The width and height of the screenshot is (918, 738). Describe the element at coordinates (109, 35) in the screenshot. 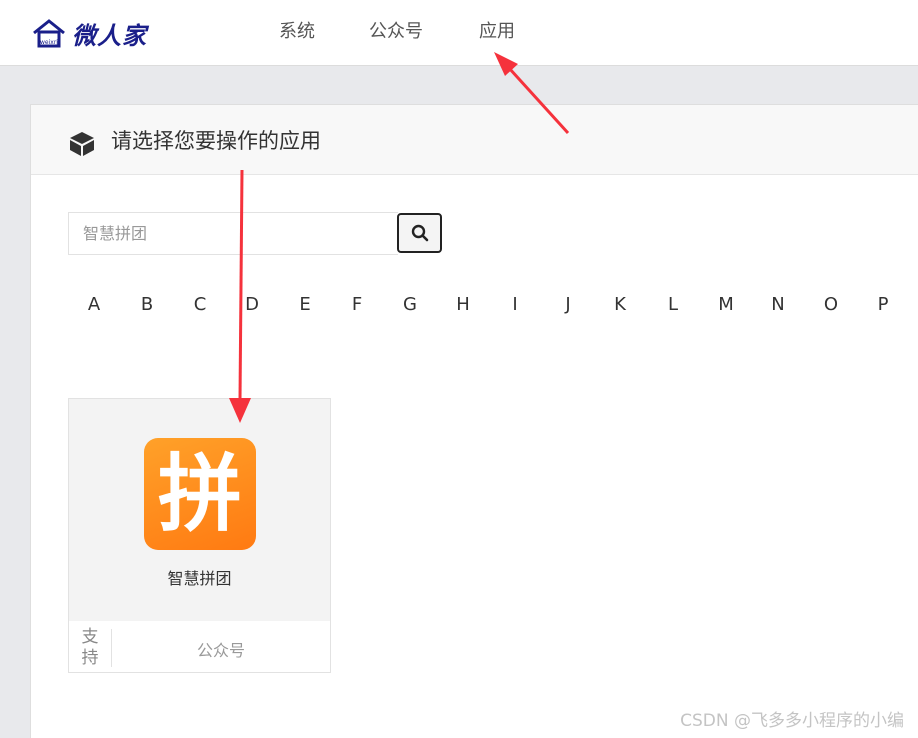

I see `logo-text: 微人家` at that location.